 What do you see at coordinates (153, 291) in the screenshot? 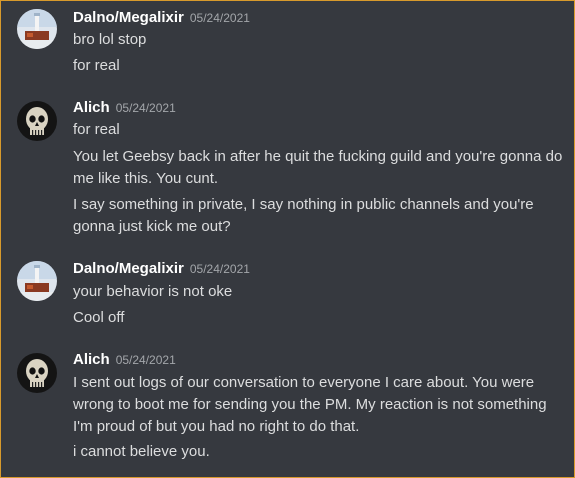
I see `message-text: your behavior is not oke` at bounding box center [153, 291].